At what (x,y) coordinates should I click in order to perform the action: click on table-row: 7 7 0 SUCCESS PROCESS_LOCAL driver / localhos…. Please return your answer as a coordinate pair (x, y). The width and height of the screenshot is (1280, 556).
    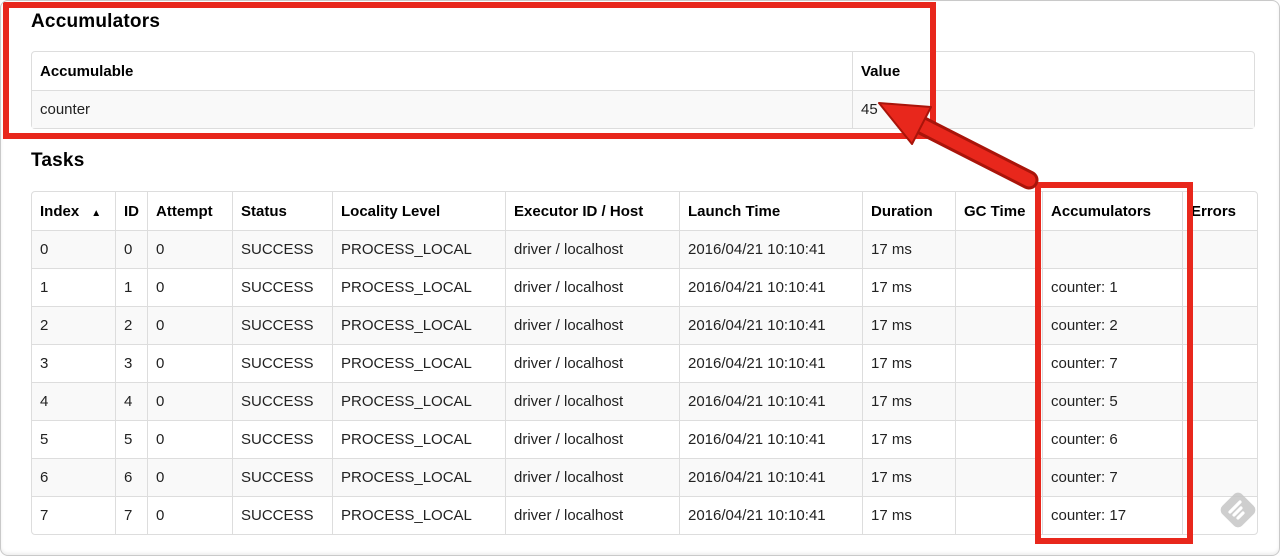
    Looking at the image, I should click on (644, 515).